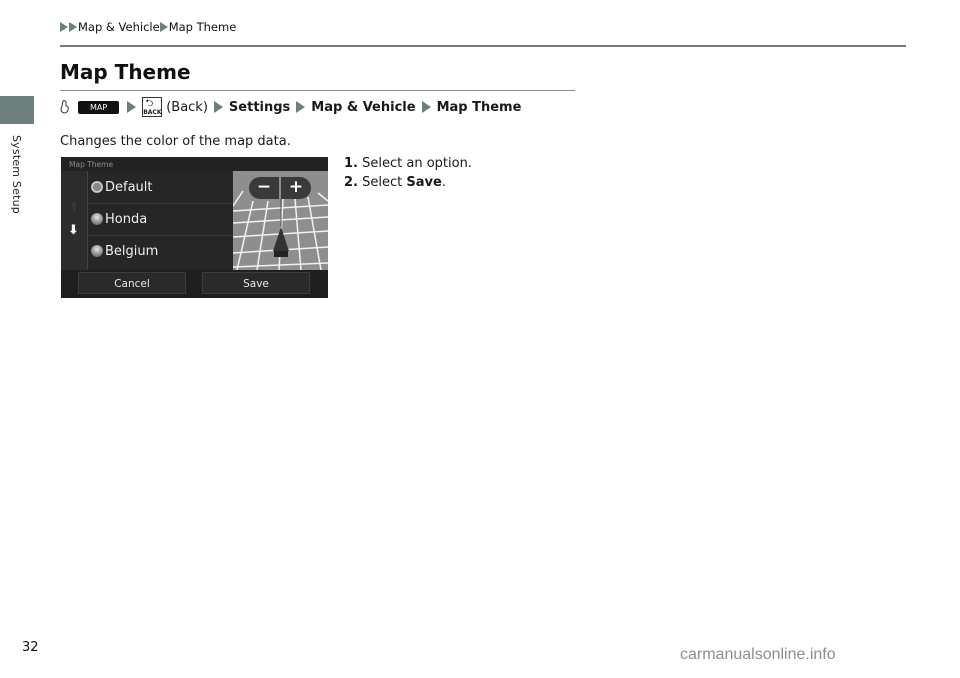 This screenshot has width=960, height=678. I want to click on back-button-icon: ⮌ BACK, so click(152, 107).